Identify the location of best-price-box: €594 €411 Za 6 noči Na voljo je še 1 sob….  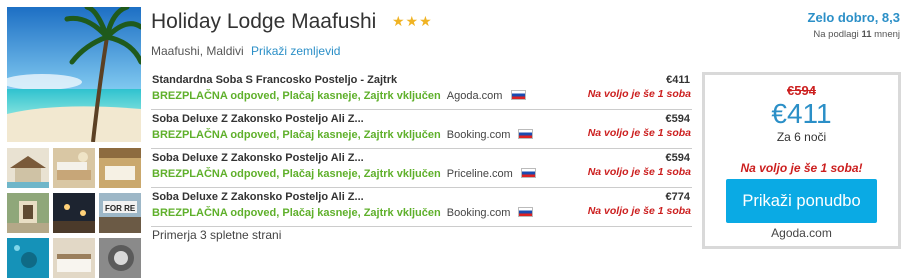
(801, 160).